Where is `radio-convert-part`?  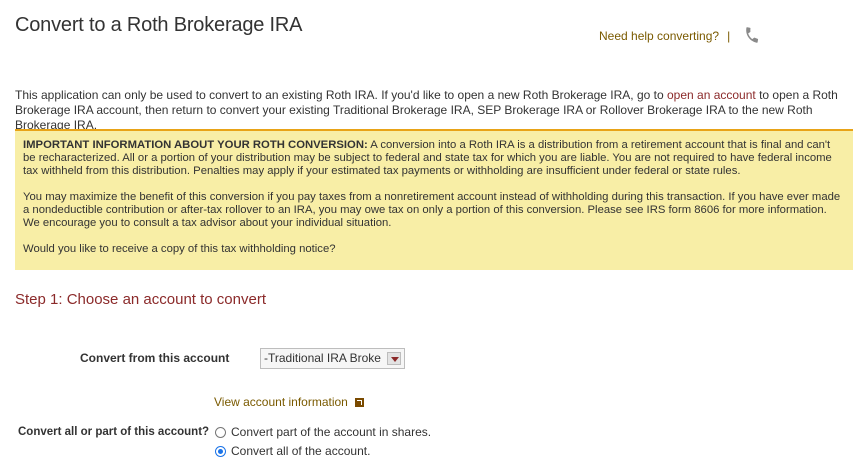
radio-convert-part is located at coordinates (220, 432).